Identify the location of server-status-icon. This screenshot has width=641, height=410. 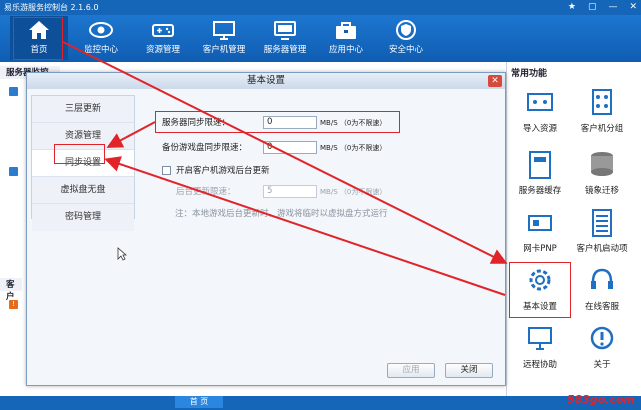
(13, 91).